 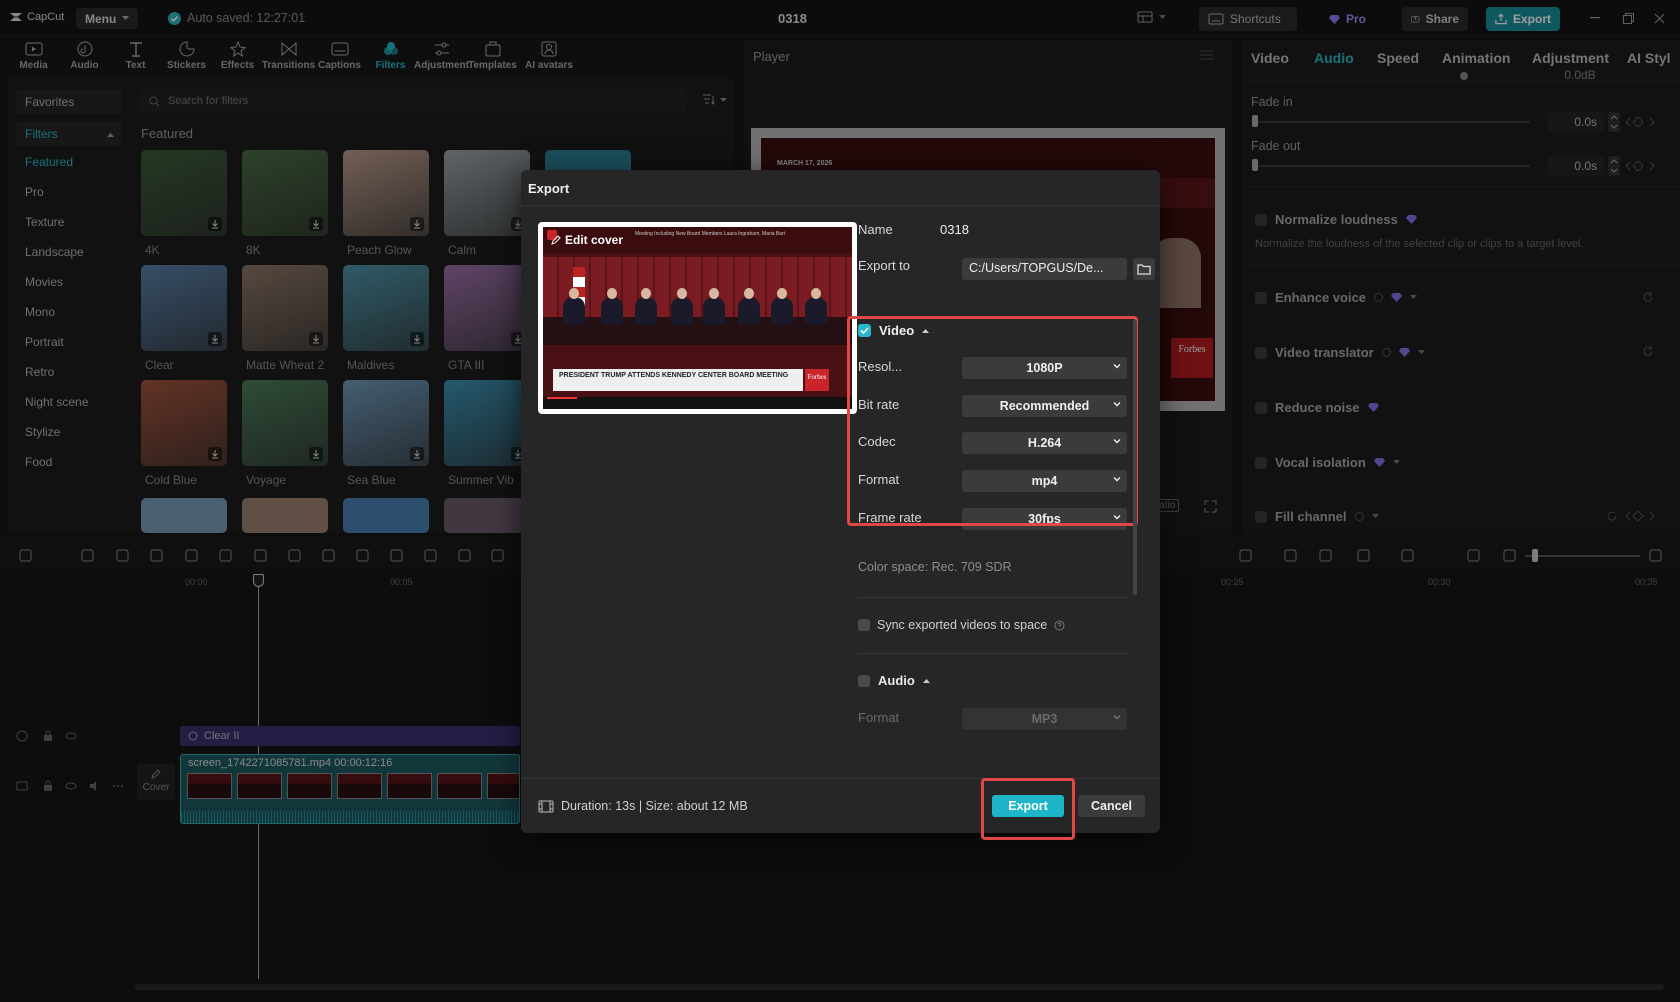 I want to click on video-settings-highlight, so click(x=992, y=421).